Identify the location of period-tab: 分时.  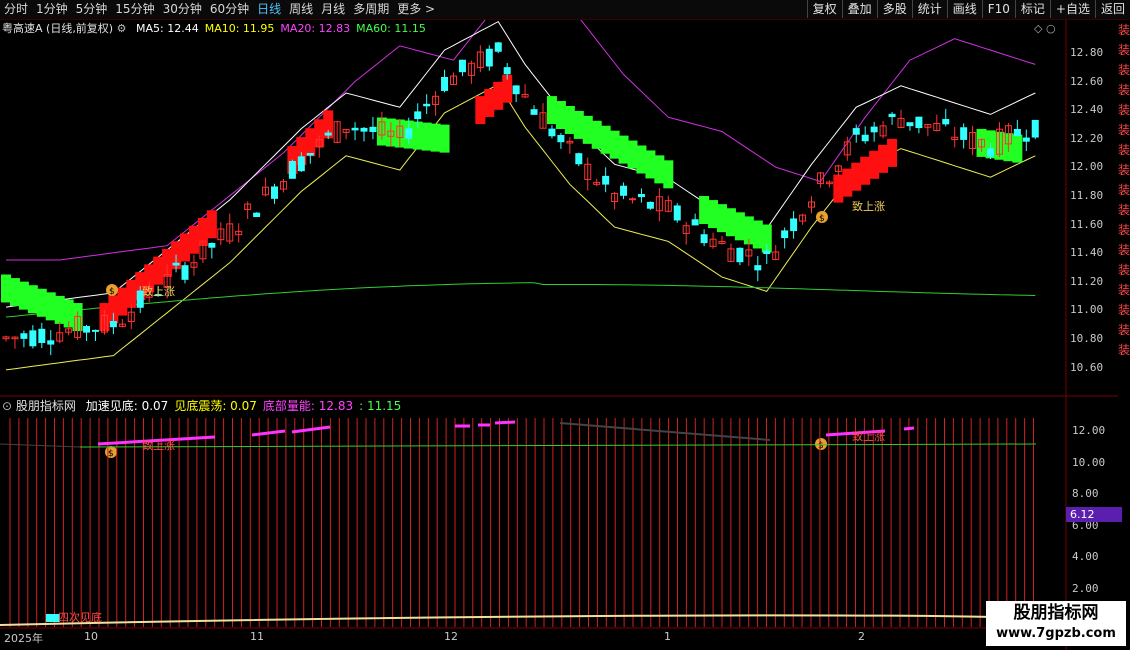
(16, 9).